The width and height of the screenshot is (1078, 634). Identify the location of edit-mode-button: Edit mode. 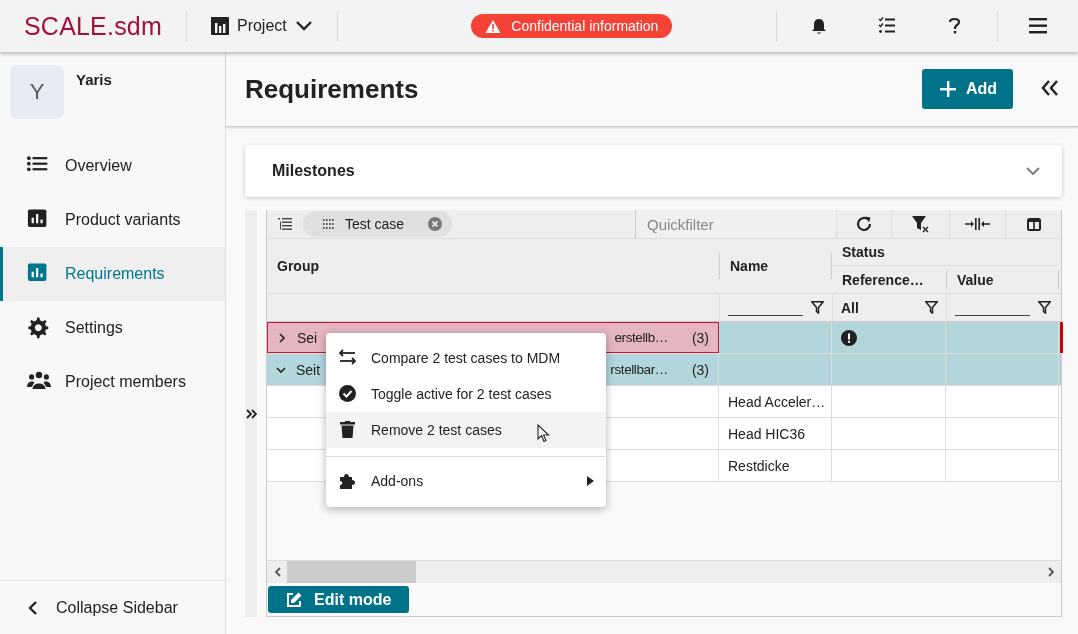
(339, 599).